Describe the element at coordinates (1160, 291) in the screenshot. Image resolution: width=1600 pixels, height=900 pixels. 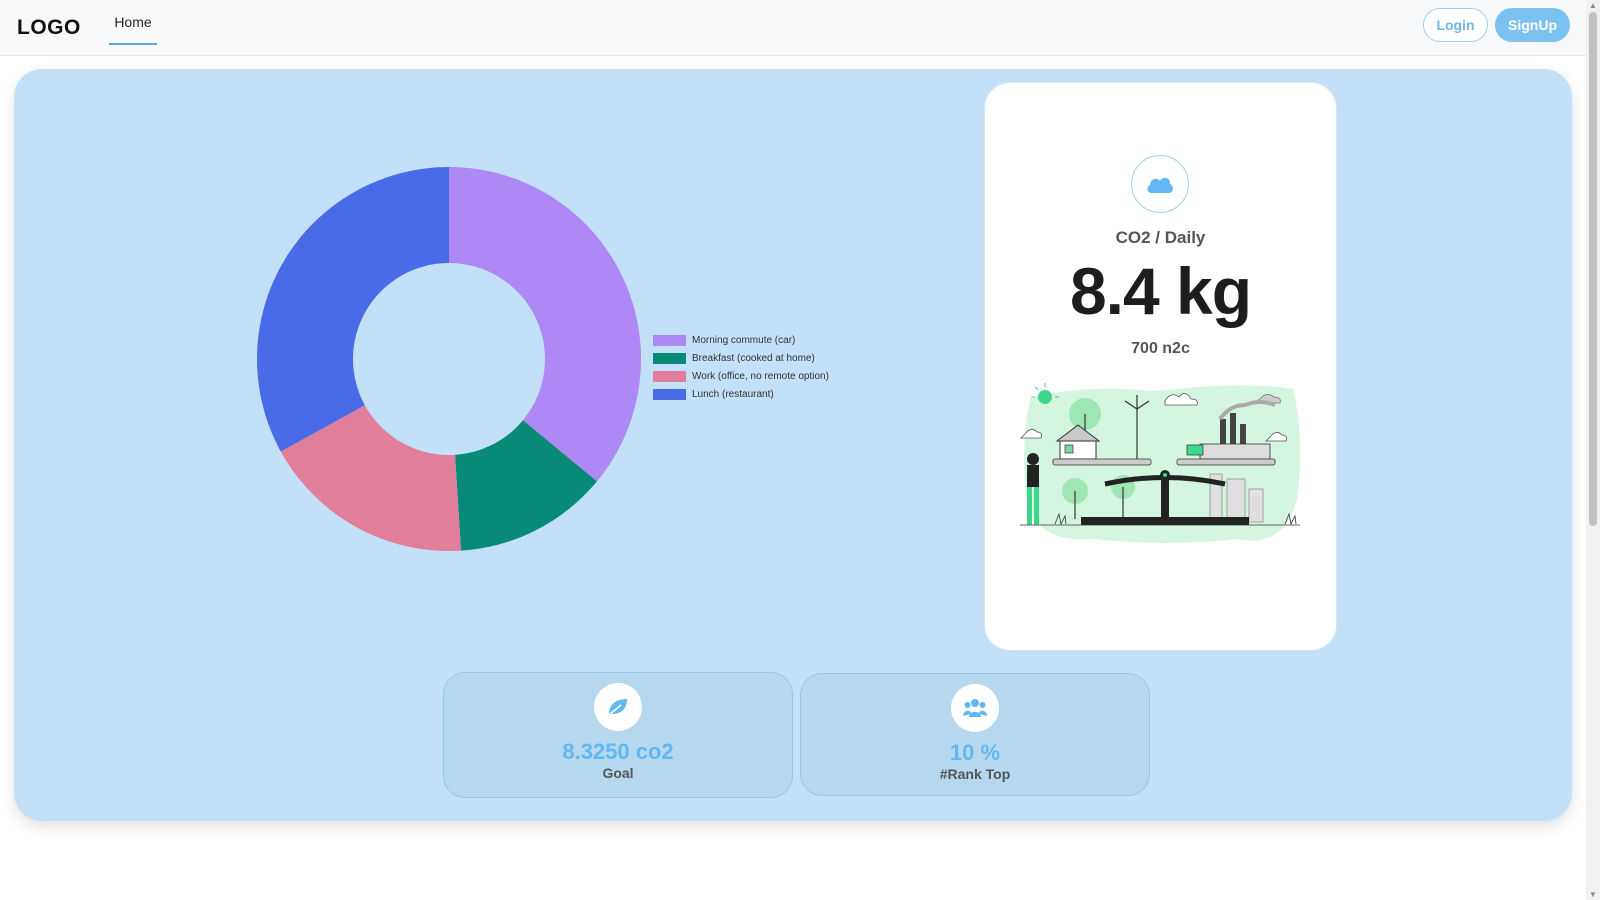
I see `daily-co2-value: 8.4 kg` at that location.